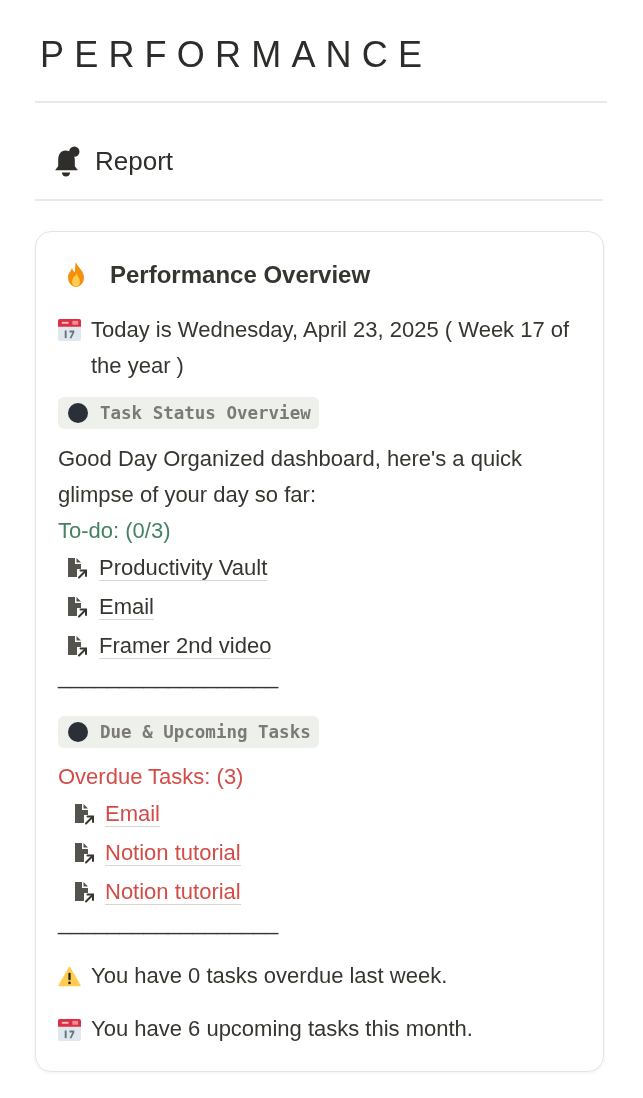 This screenshot has height=1098, width=643. Describe the element at coordinates (291, 477) in the screenshot. I see `intro-text: Good Day Organized dashboard, here's a quick glimpse of your day so far:` at that location.